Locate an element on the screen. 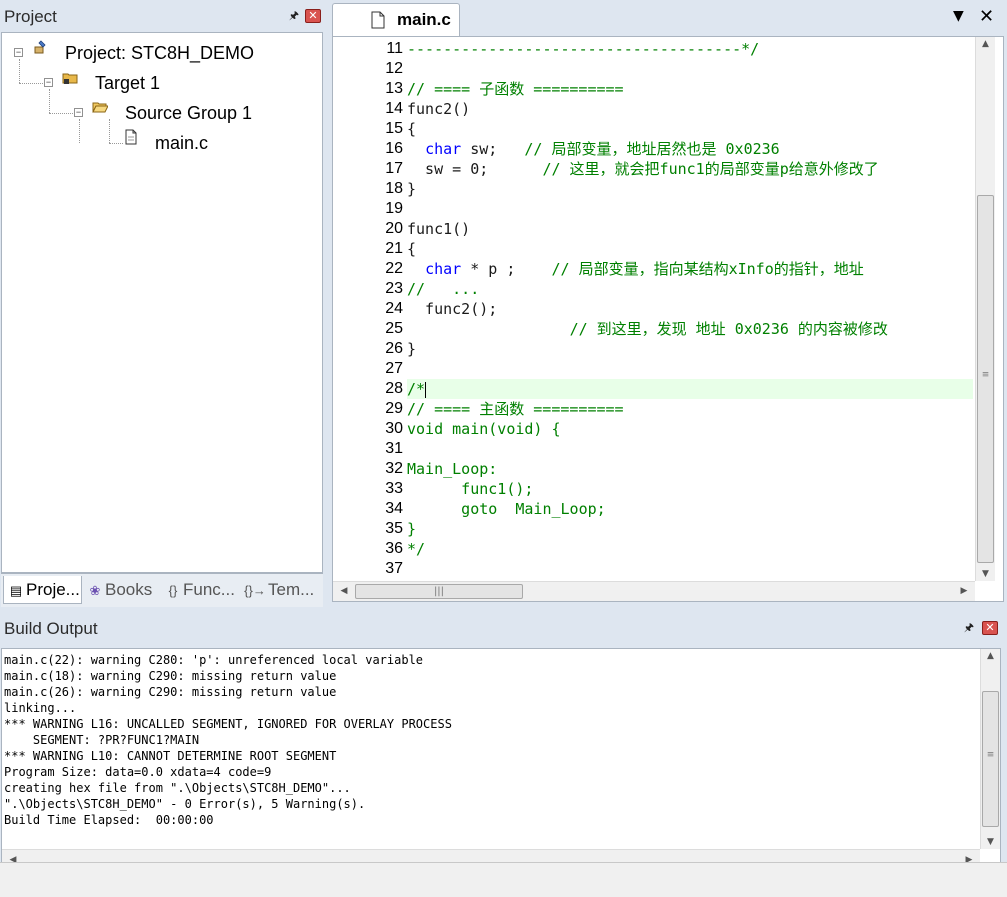  line-number: 31 is located at coordinates (394, 448).